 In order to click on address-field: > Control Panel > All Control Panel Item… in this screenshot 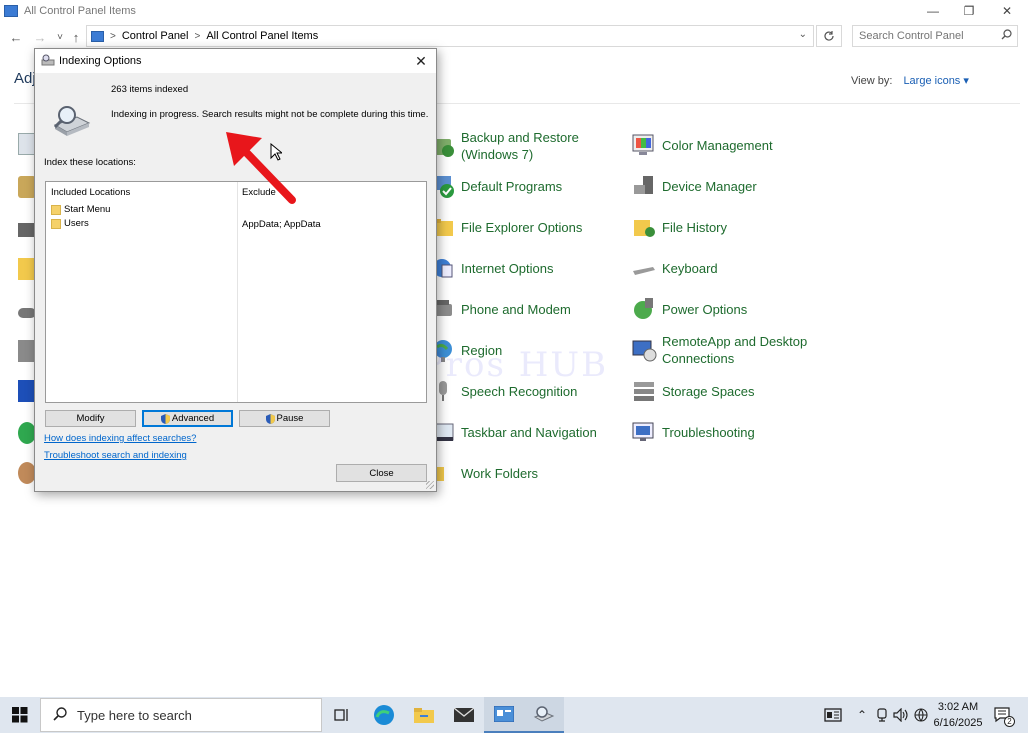, I will do `click(450, 36)`.